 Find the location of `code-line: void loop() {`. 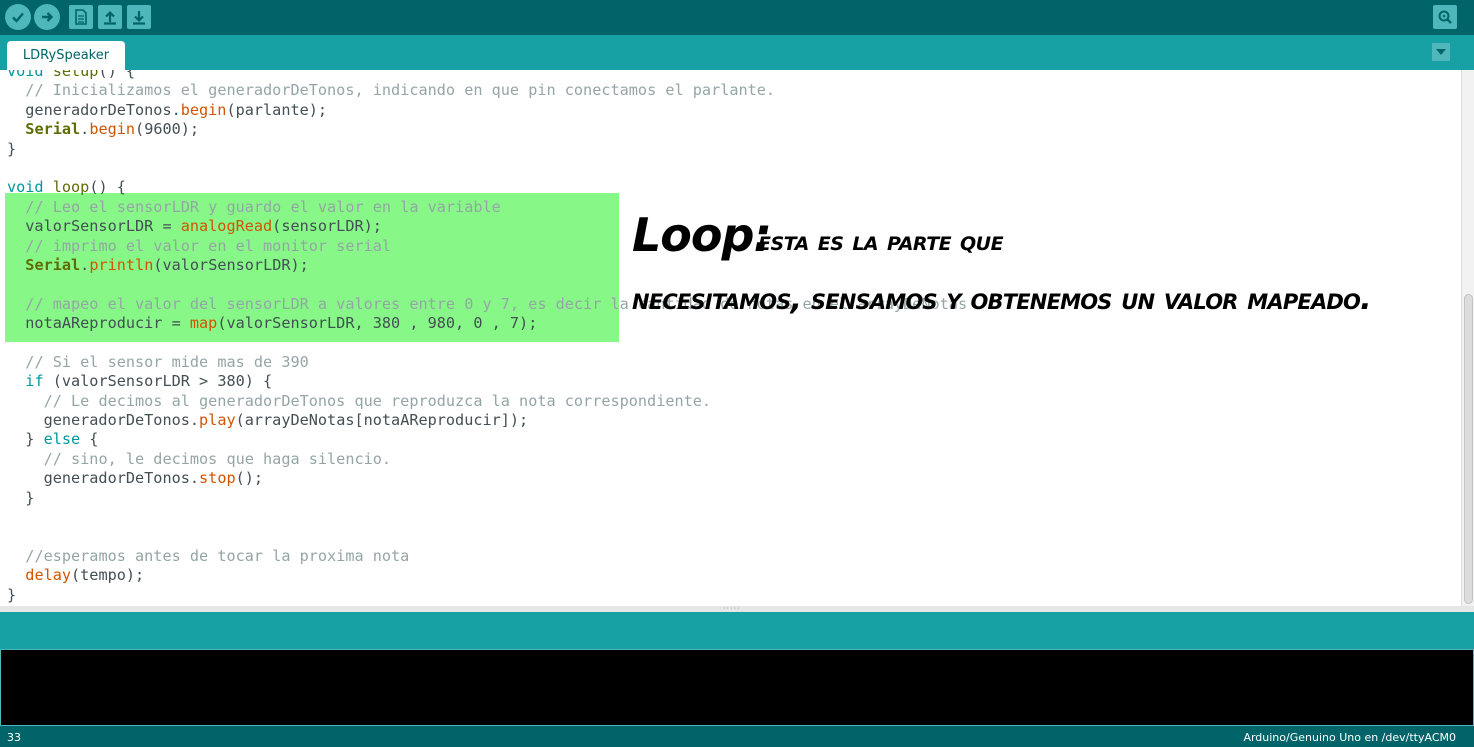

code-line: void loop() { is located at coordinates (66, 187).